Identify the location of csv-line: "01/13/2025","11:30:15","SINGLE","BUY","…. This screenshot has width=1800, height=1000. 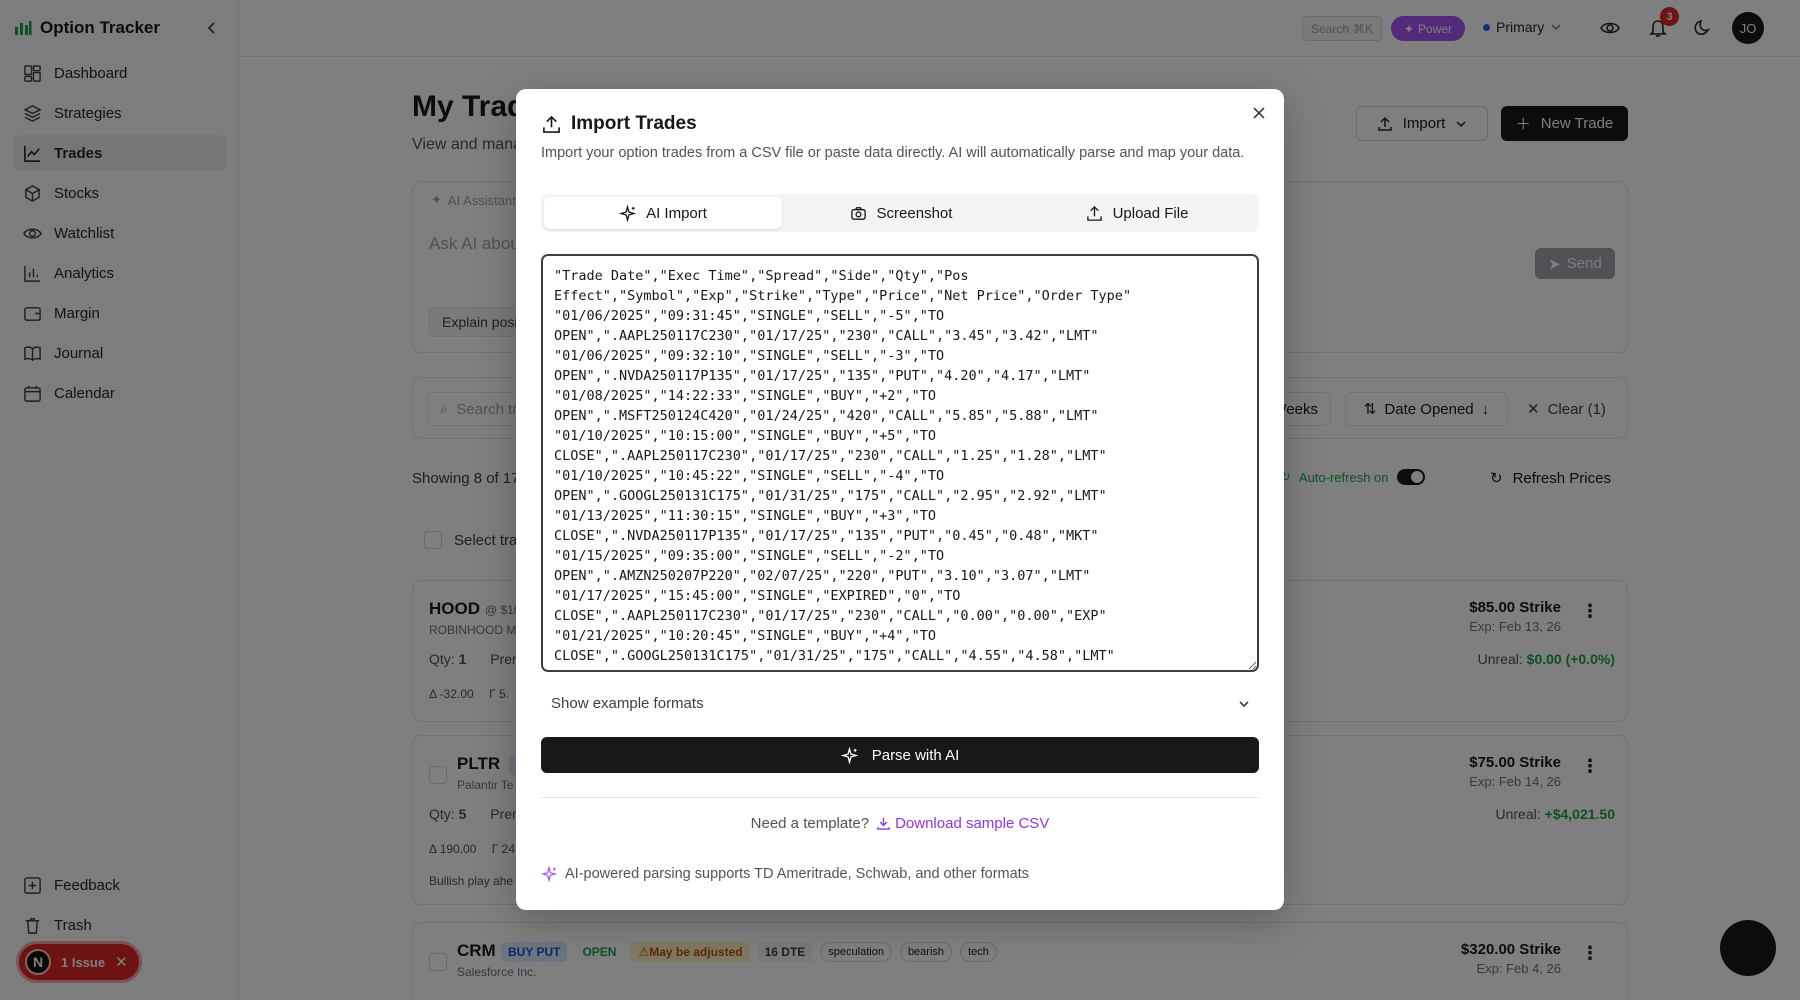
(745, 516).